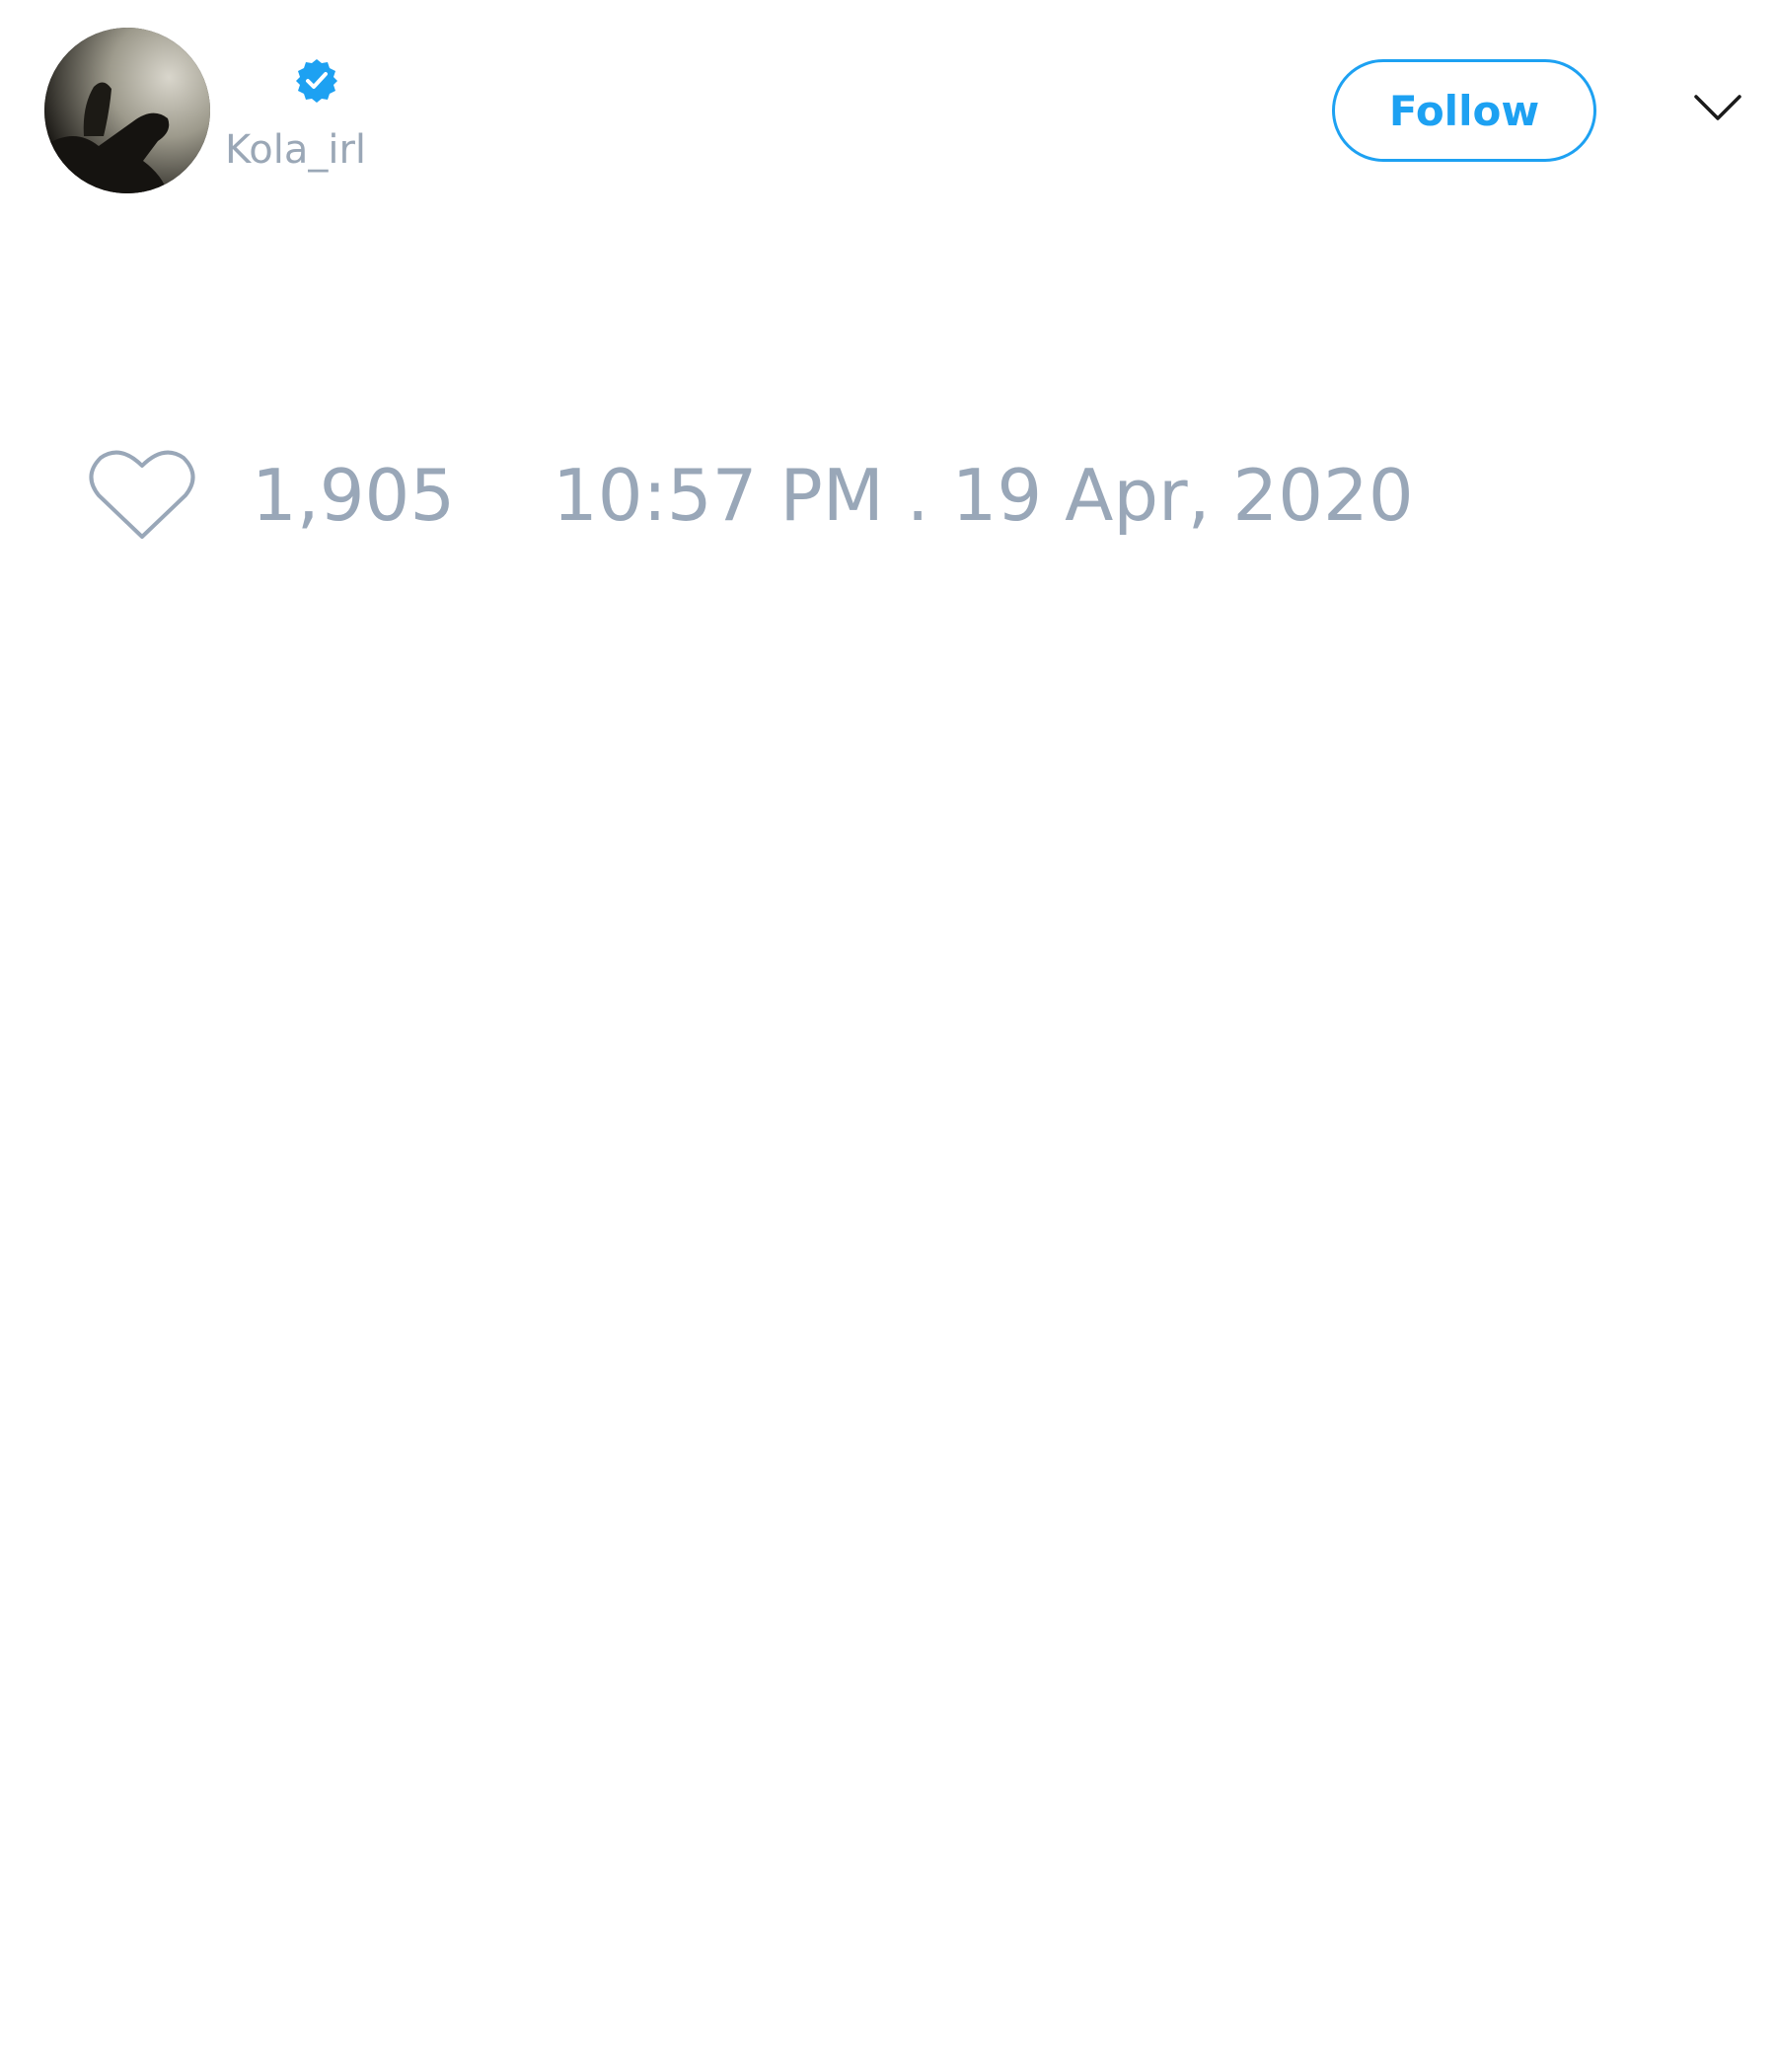  I want to click on avatar-image, so click(127, 111).